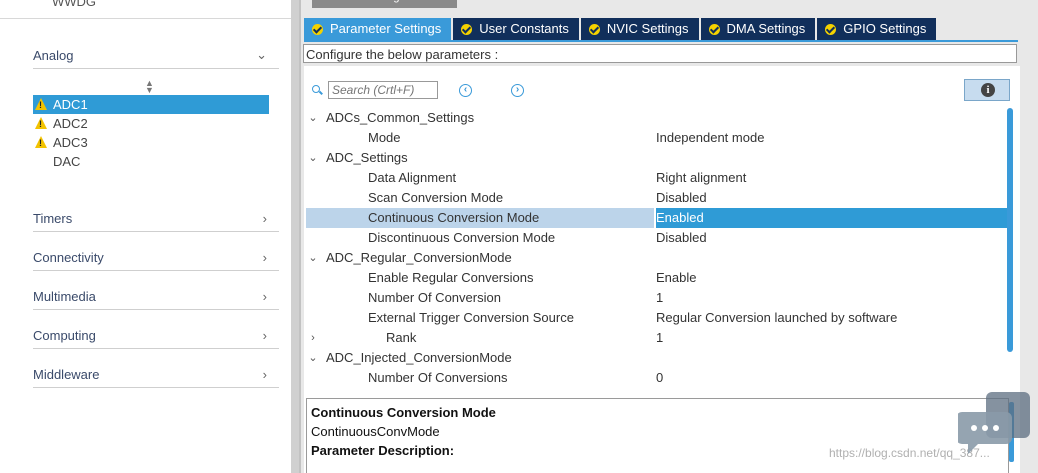  Describe the element at coordinates (454, 217) in the screenshot. I see `parameter-name: Continuous Conversion Mode` at that location.